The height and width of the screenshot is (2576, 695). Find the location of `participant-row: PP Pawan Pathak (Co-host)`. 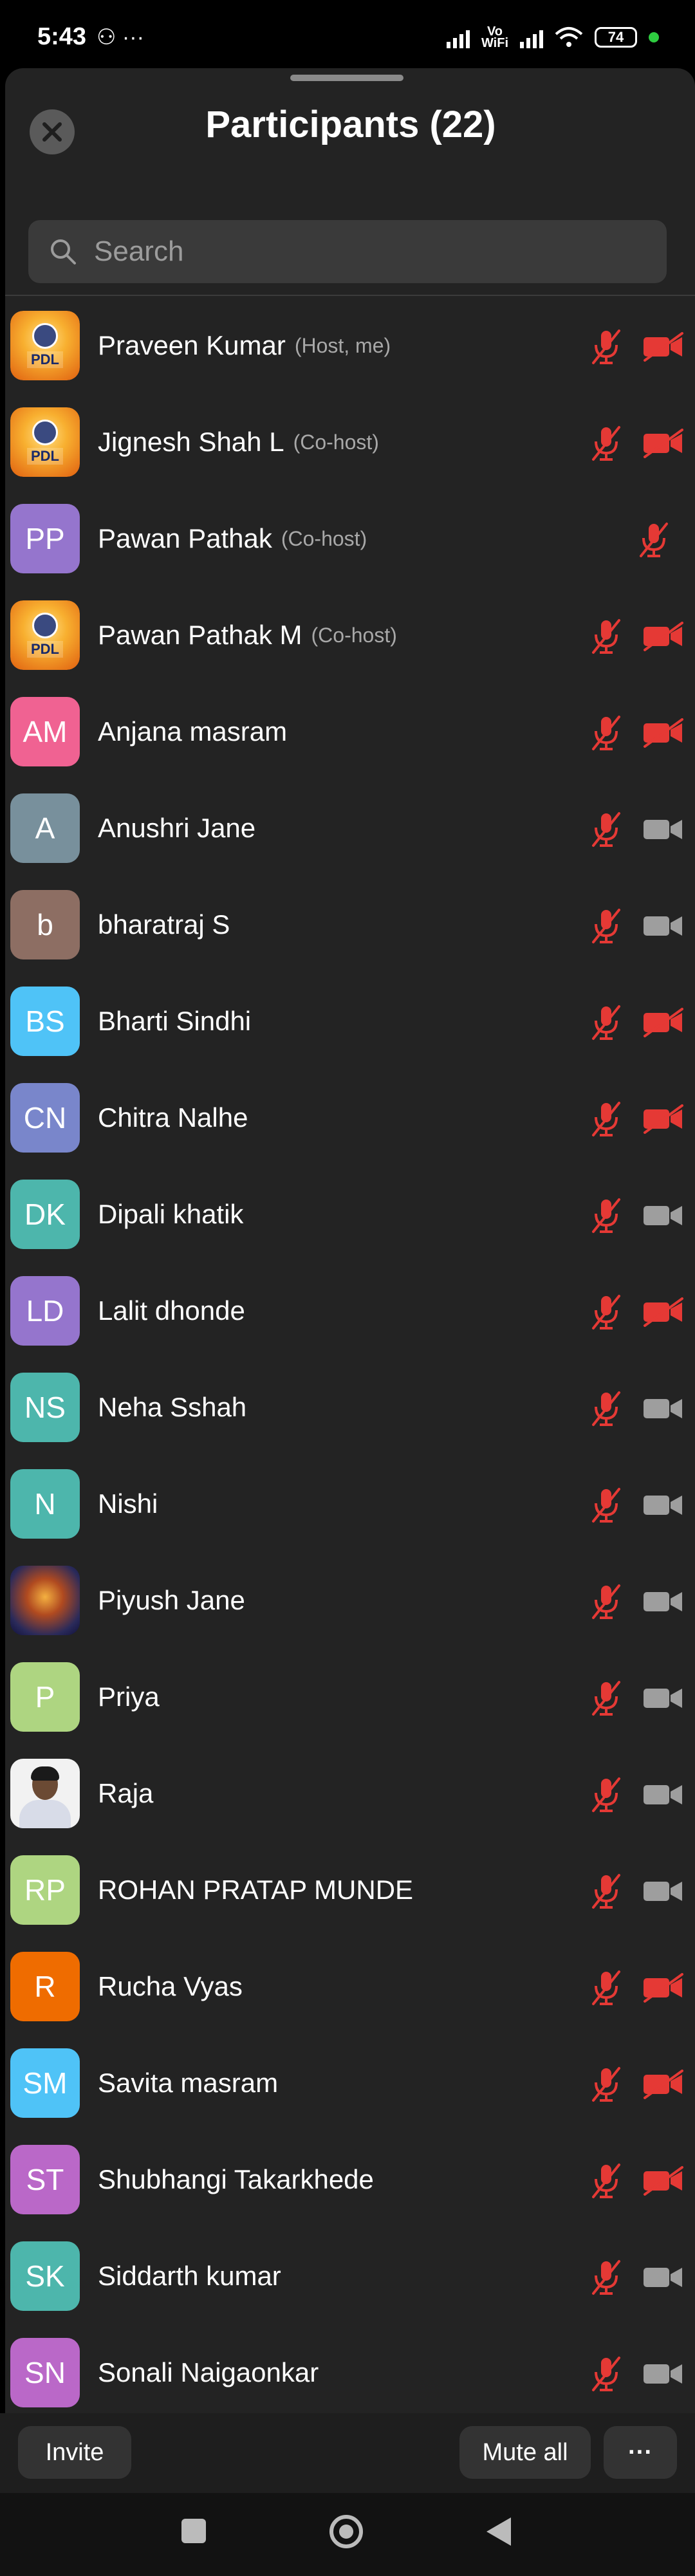

participant-row: PP Pawan Pathak (Co-host) is located at coordinates (350, 538).